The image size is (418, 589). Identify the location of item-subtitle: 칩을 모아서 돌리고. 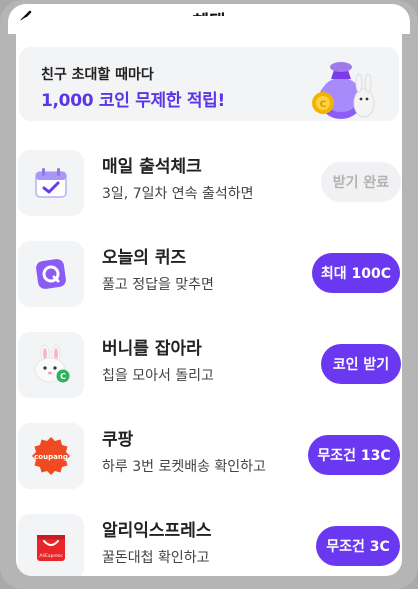
(158, 376).